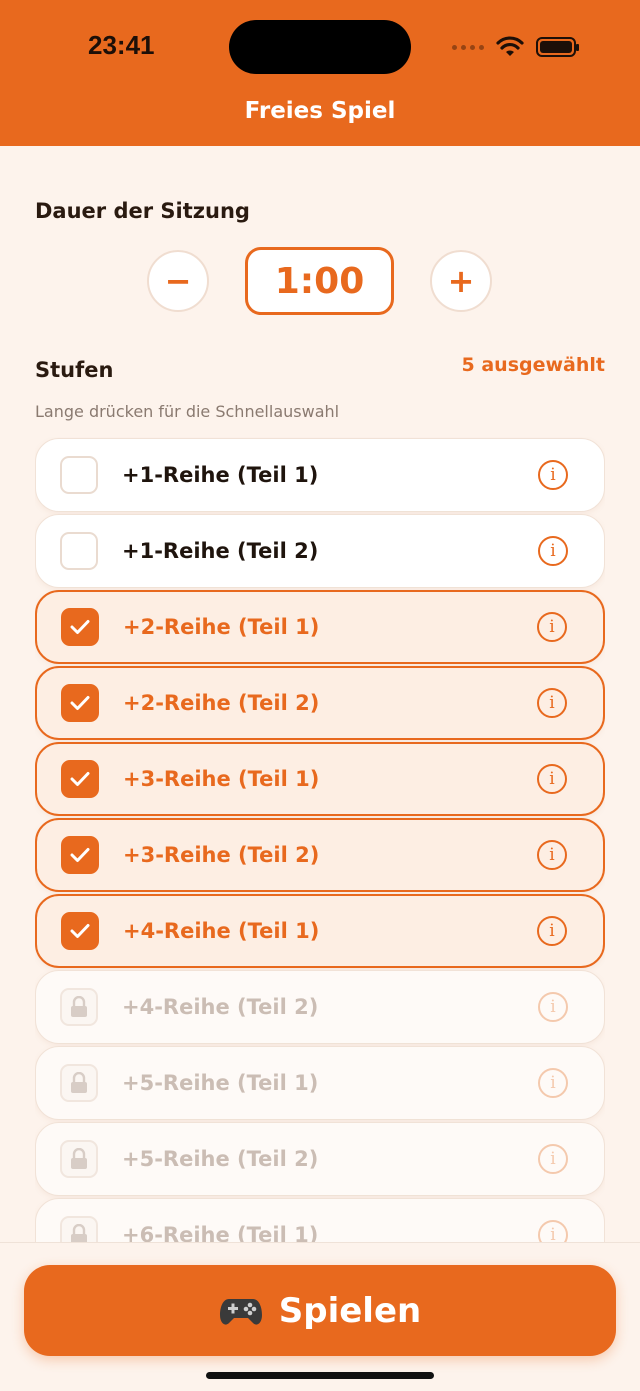 The width and height of the screenshot is (640, 1391). Describe the element at coordinates (320, 1007) in the screenshot. I see `level-row: +4-Reihe (Teil 2) i` at that location.